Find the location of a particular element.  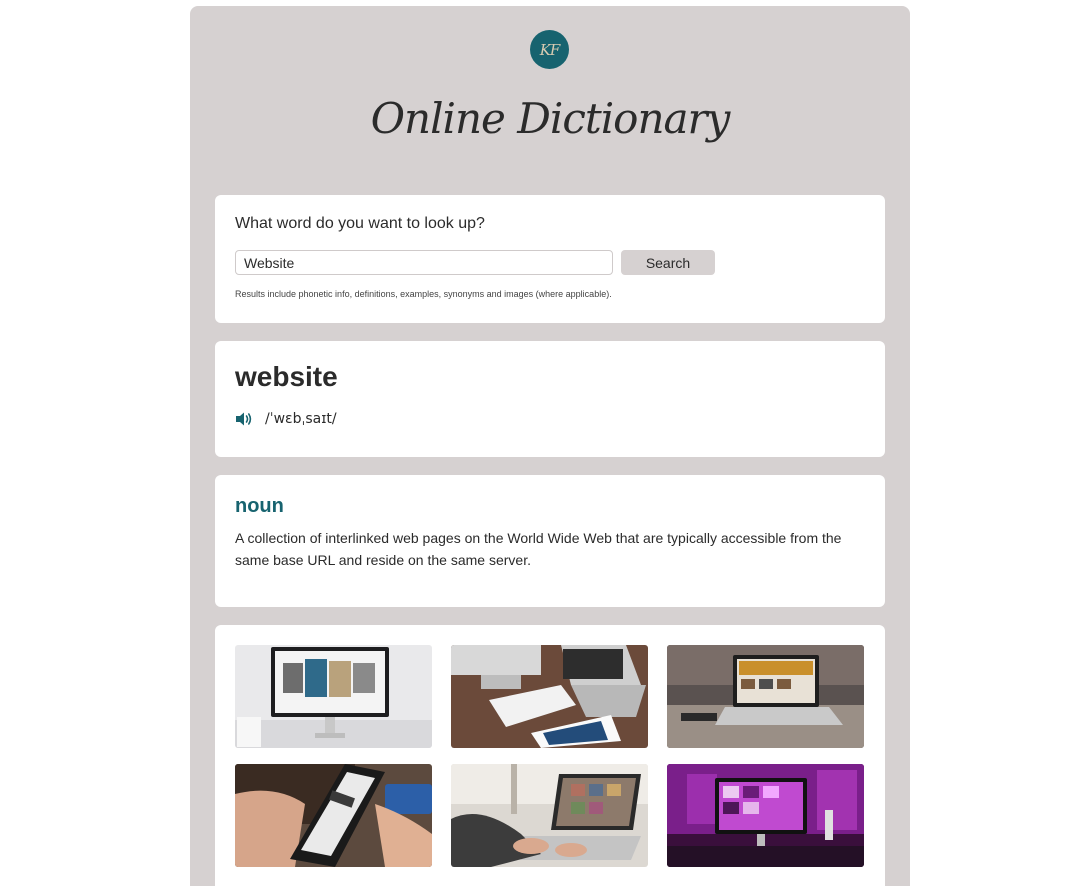

photo-pink-lit-desk-setup is located at coordinates (765, 815).